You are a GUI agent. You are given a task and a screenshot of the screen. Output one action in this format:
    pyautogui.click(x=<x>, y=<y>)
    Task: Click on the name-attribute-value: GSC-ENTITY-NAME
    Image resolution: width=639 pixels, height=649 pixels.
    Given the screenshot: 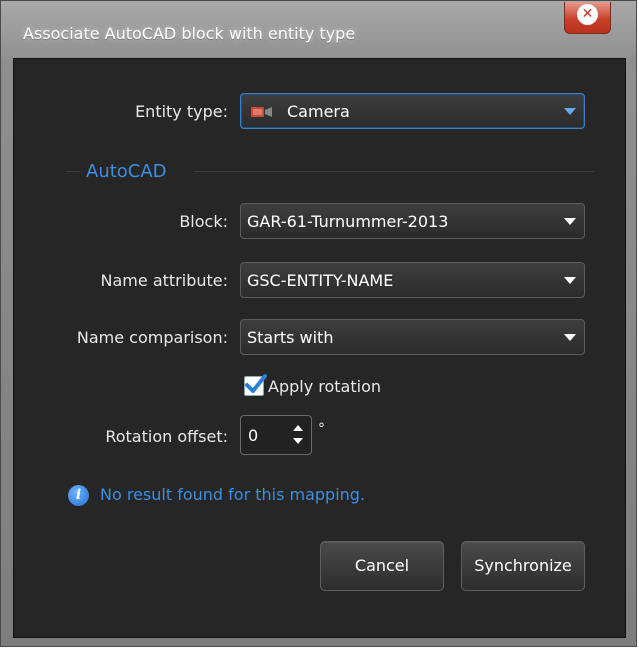 What is the action you would take?
    pyautogui.click(x=320, y=280)
    